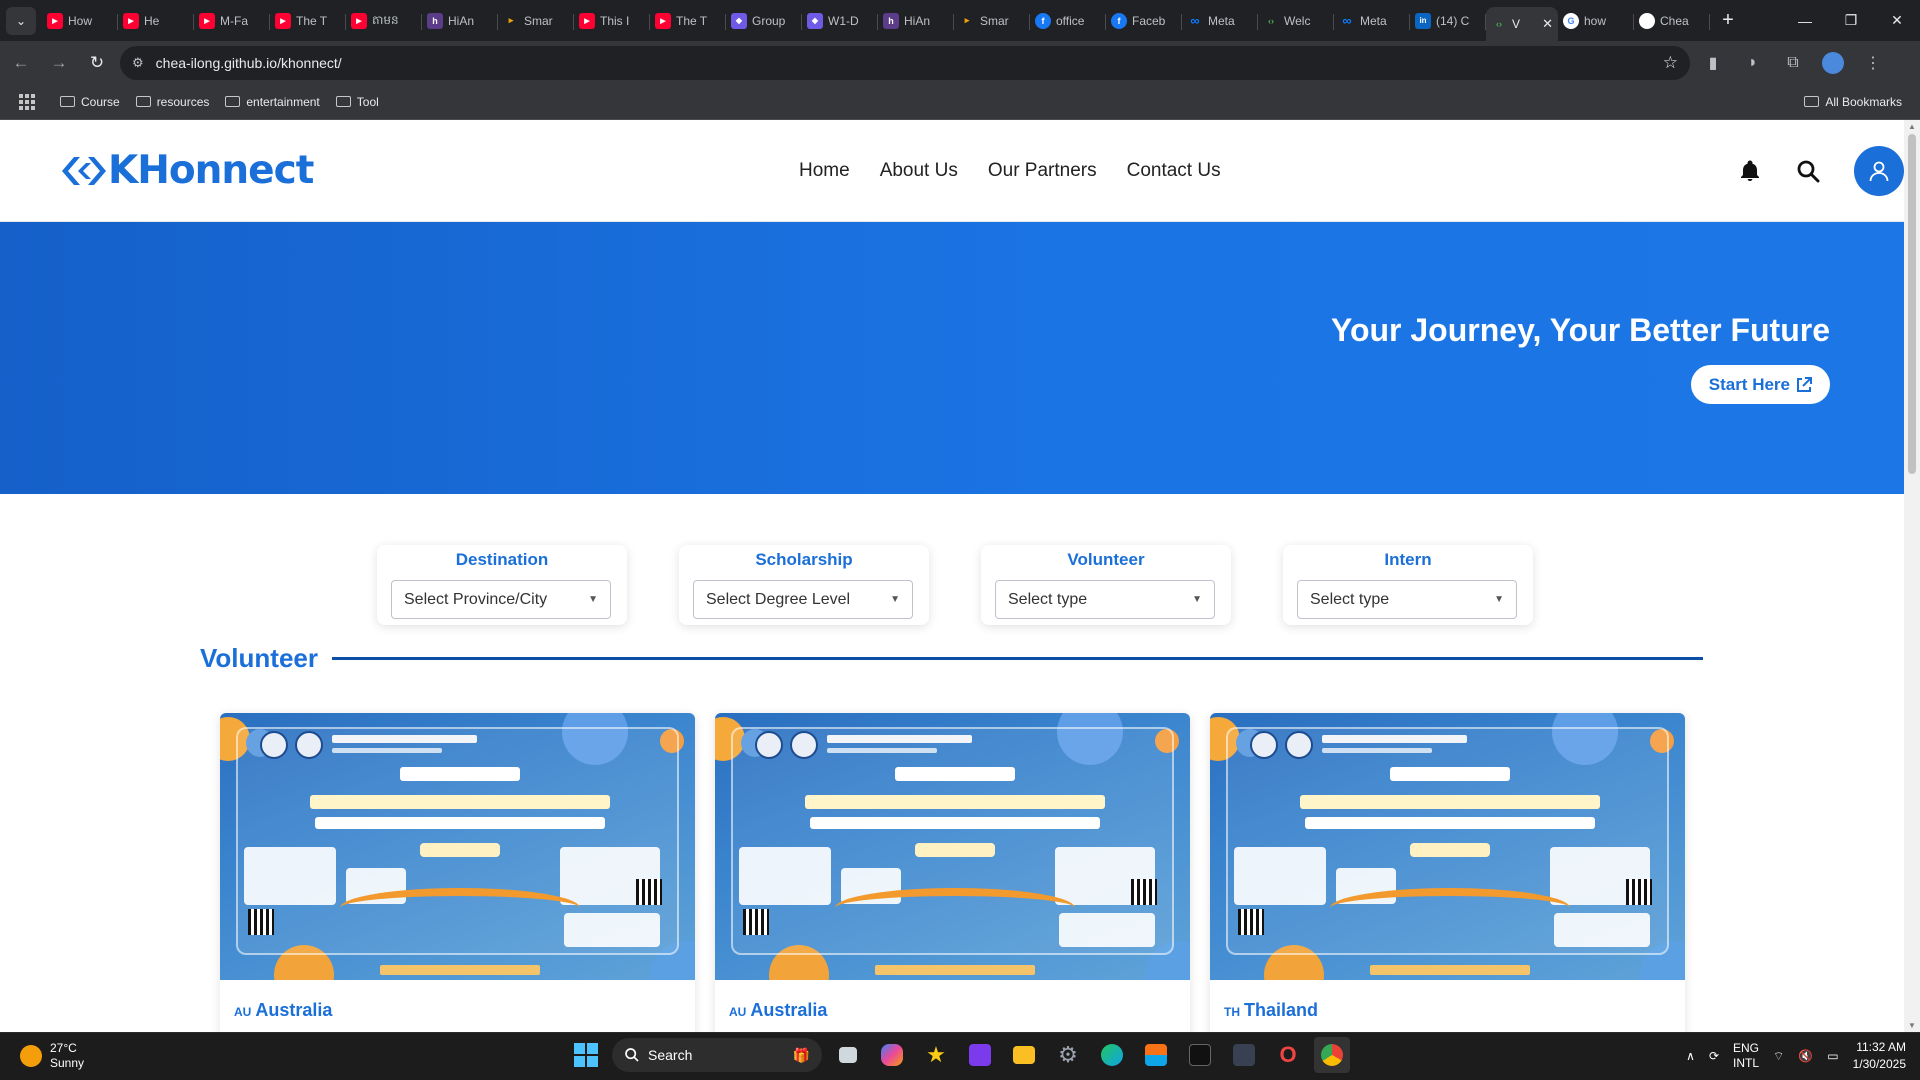 This screenshot has width=1920, height=1080. What do you see at coordinates (1879, 171) in the screenshot?
I see `user-account-button` at bounding box center [1879, 171].